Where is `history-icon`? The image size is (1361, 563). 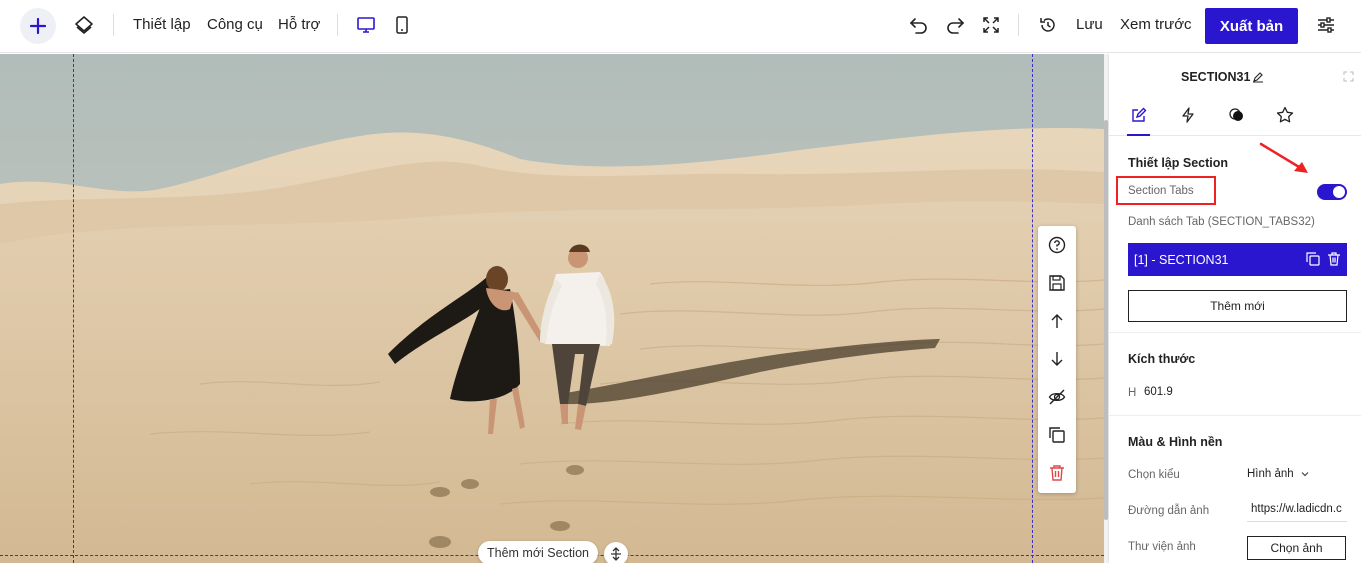 history-icon is located at coordinates (1047, 25).